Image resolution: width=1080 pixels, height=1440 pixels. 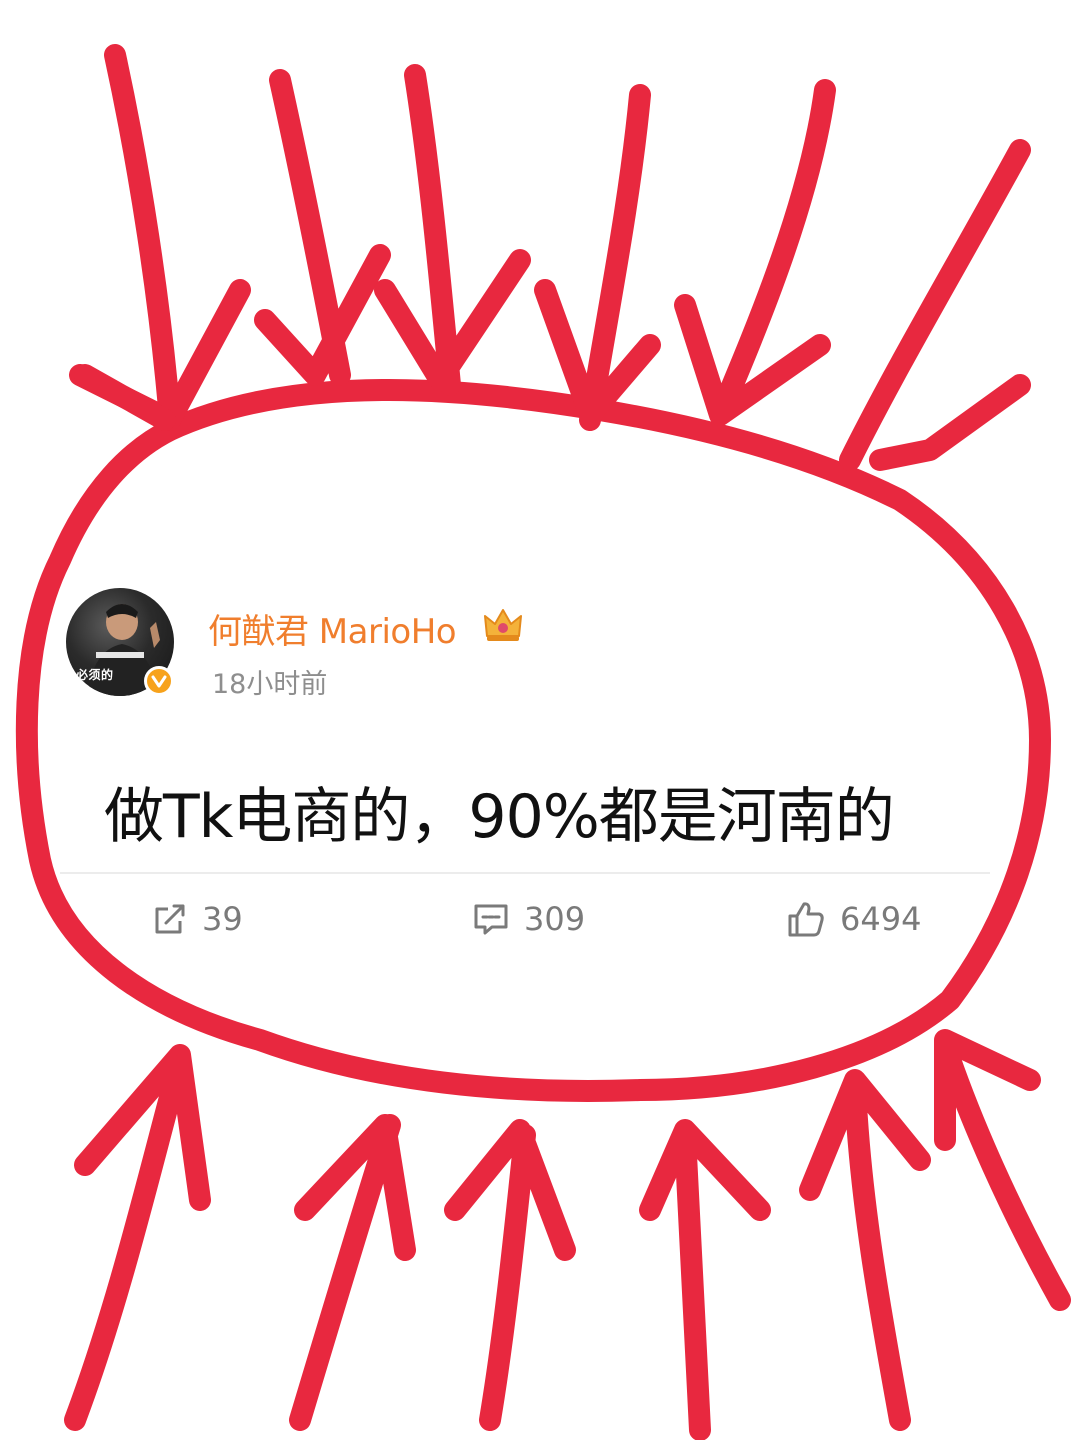 What do you see at coordinates (499, 817) in the screenshot?
I see `post-content: 做Tk电商的，90%都是河南的` at bounding box center [499, 817].